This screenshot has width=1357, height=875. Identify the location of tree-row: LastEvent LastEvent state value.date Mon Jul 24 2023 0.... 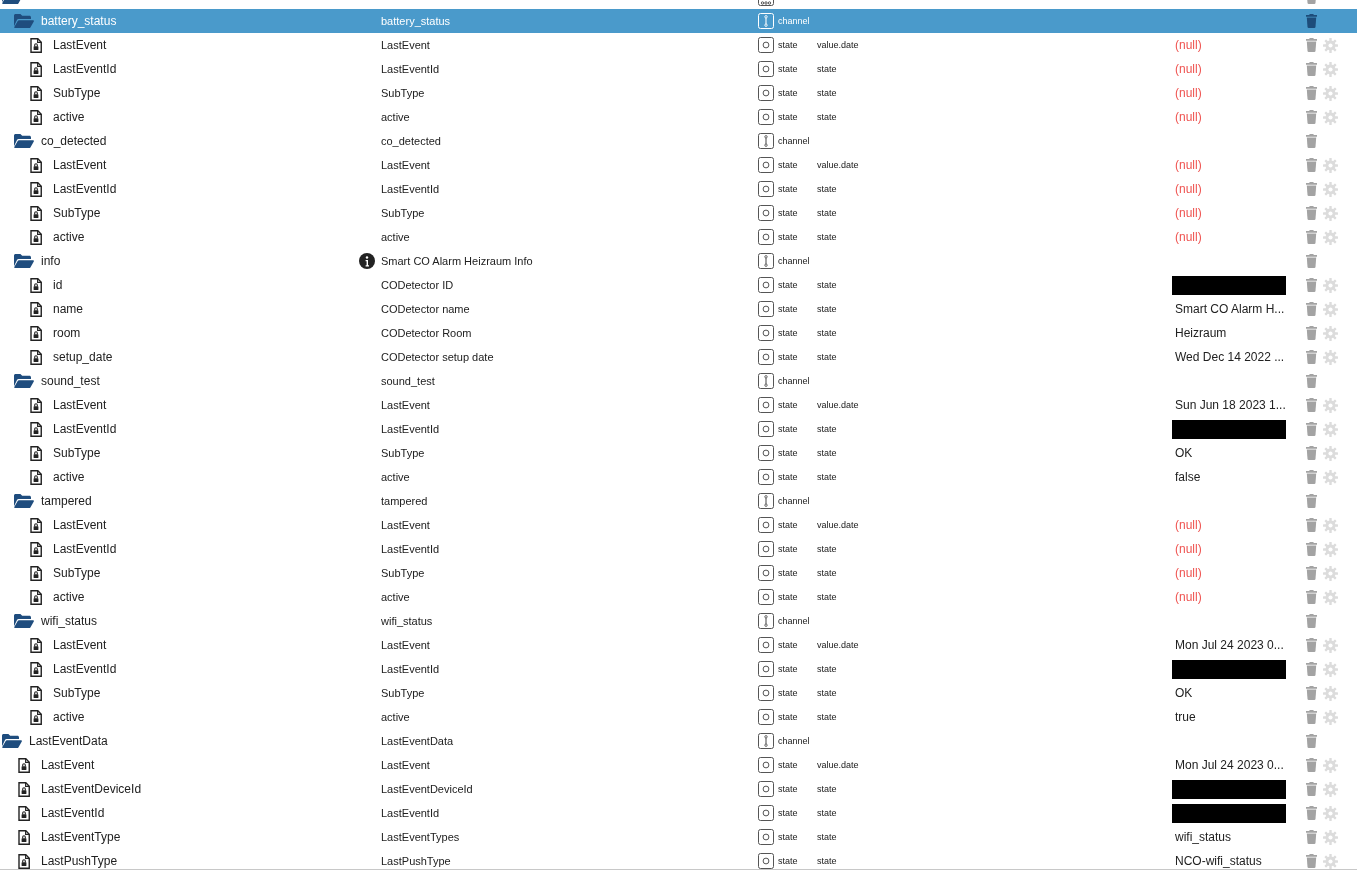
(678, 645).